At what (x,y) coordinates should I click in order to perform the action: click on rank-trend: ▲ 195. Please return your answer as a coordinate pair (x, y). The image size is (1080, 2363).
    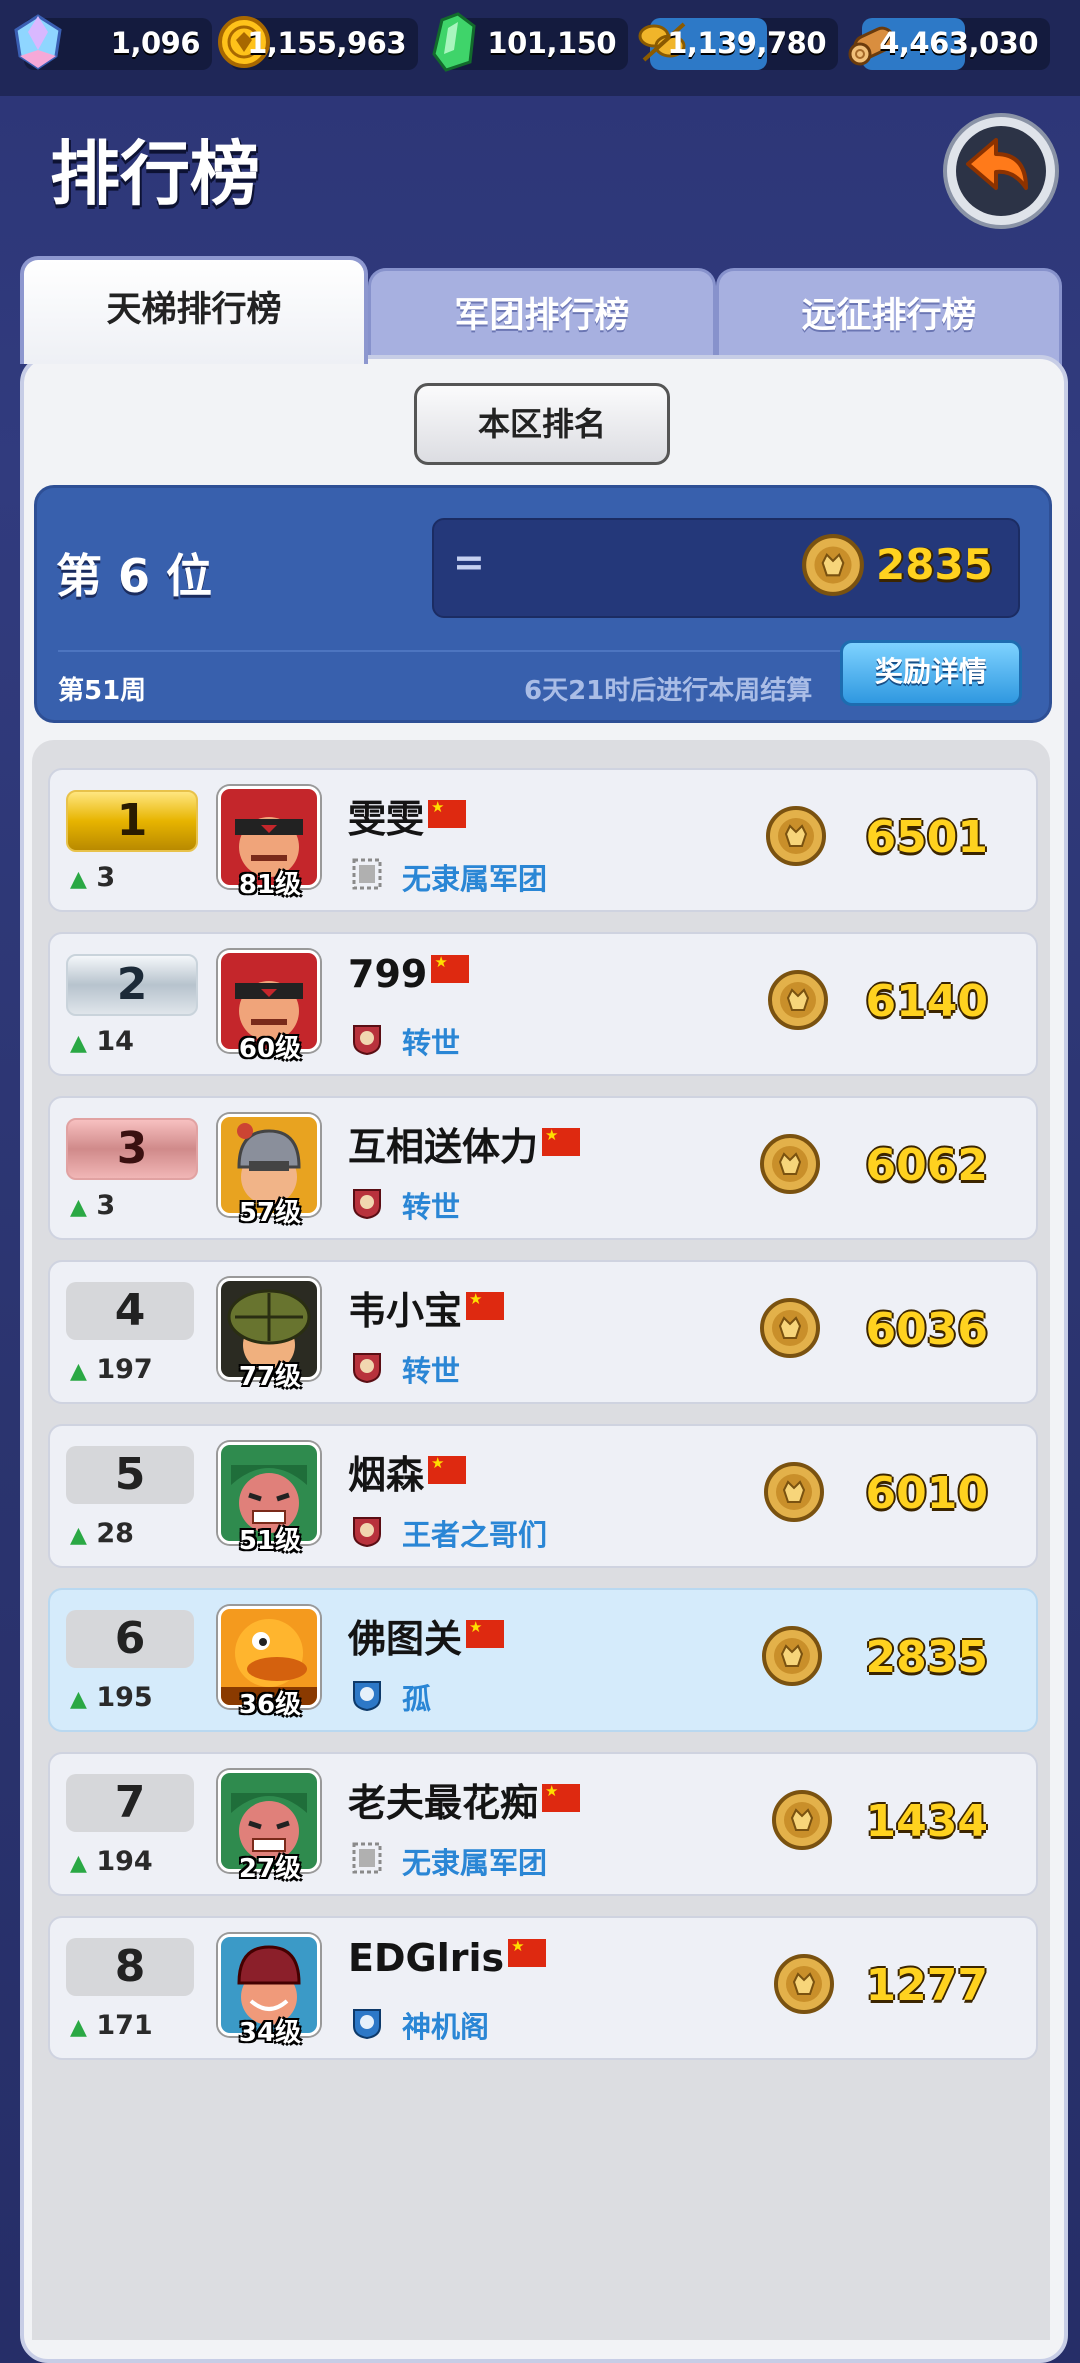
    Looking at the image, I should click on (111, 1697).